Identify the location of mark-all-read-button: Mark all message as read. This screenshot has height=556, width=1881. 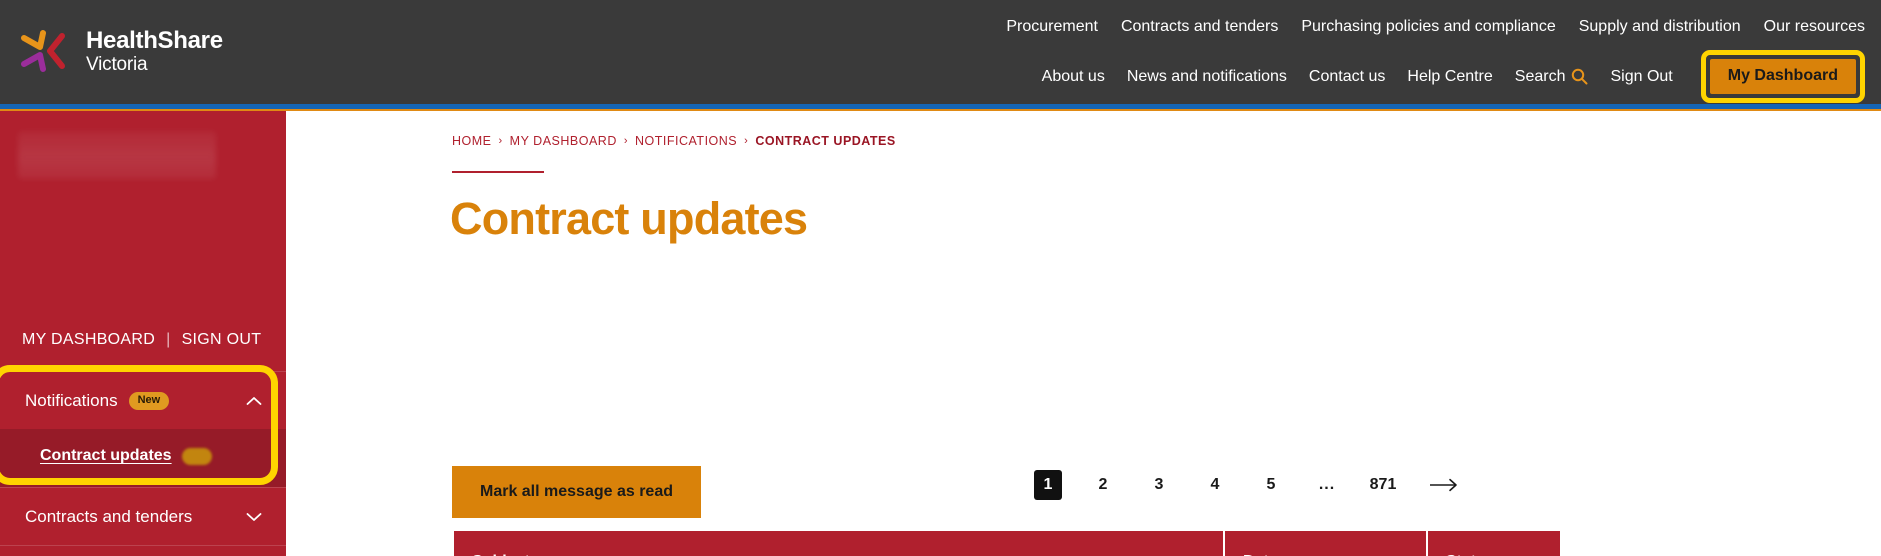
(576, 492).